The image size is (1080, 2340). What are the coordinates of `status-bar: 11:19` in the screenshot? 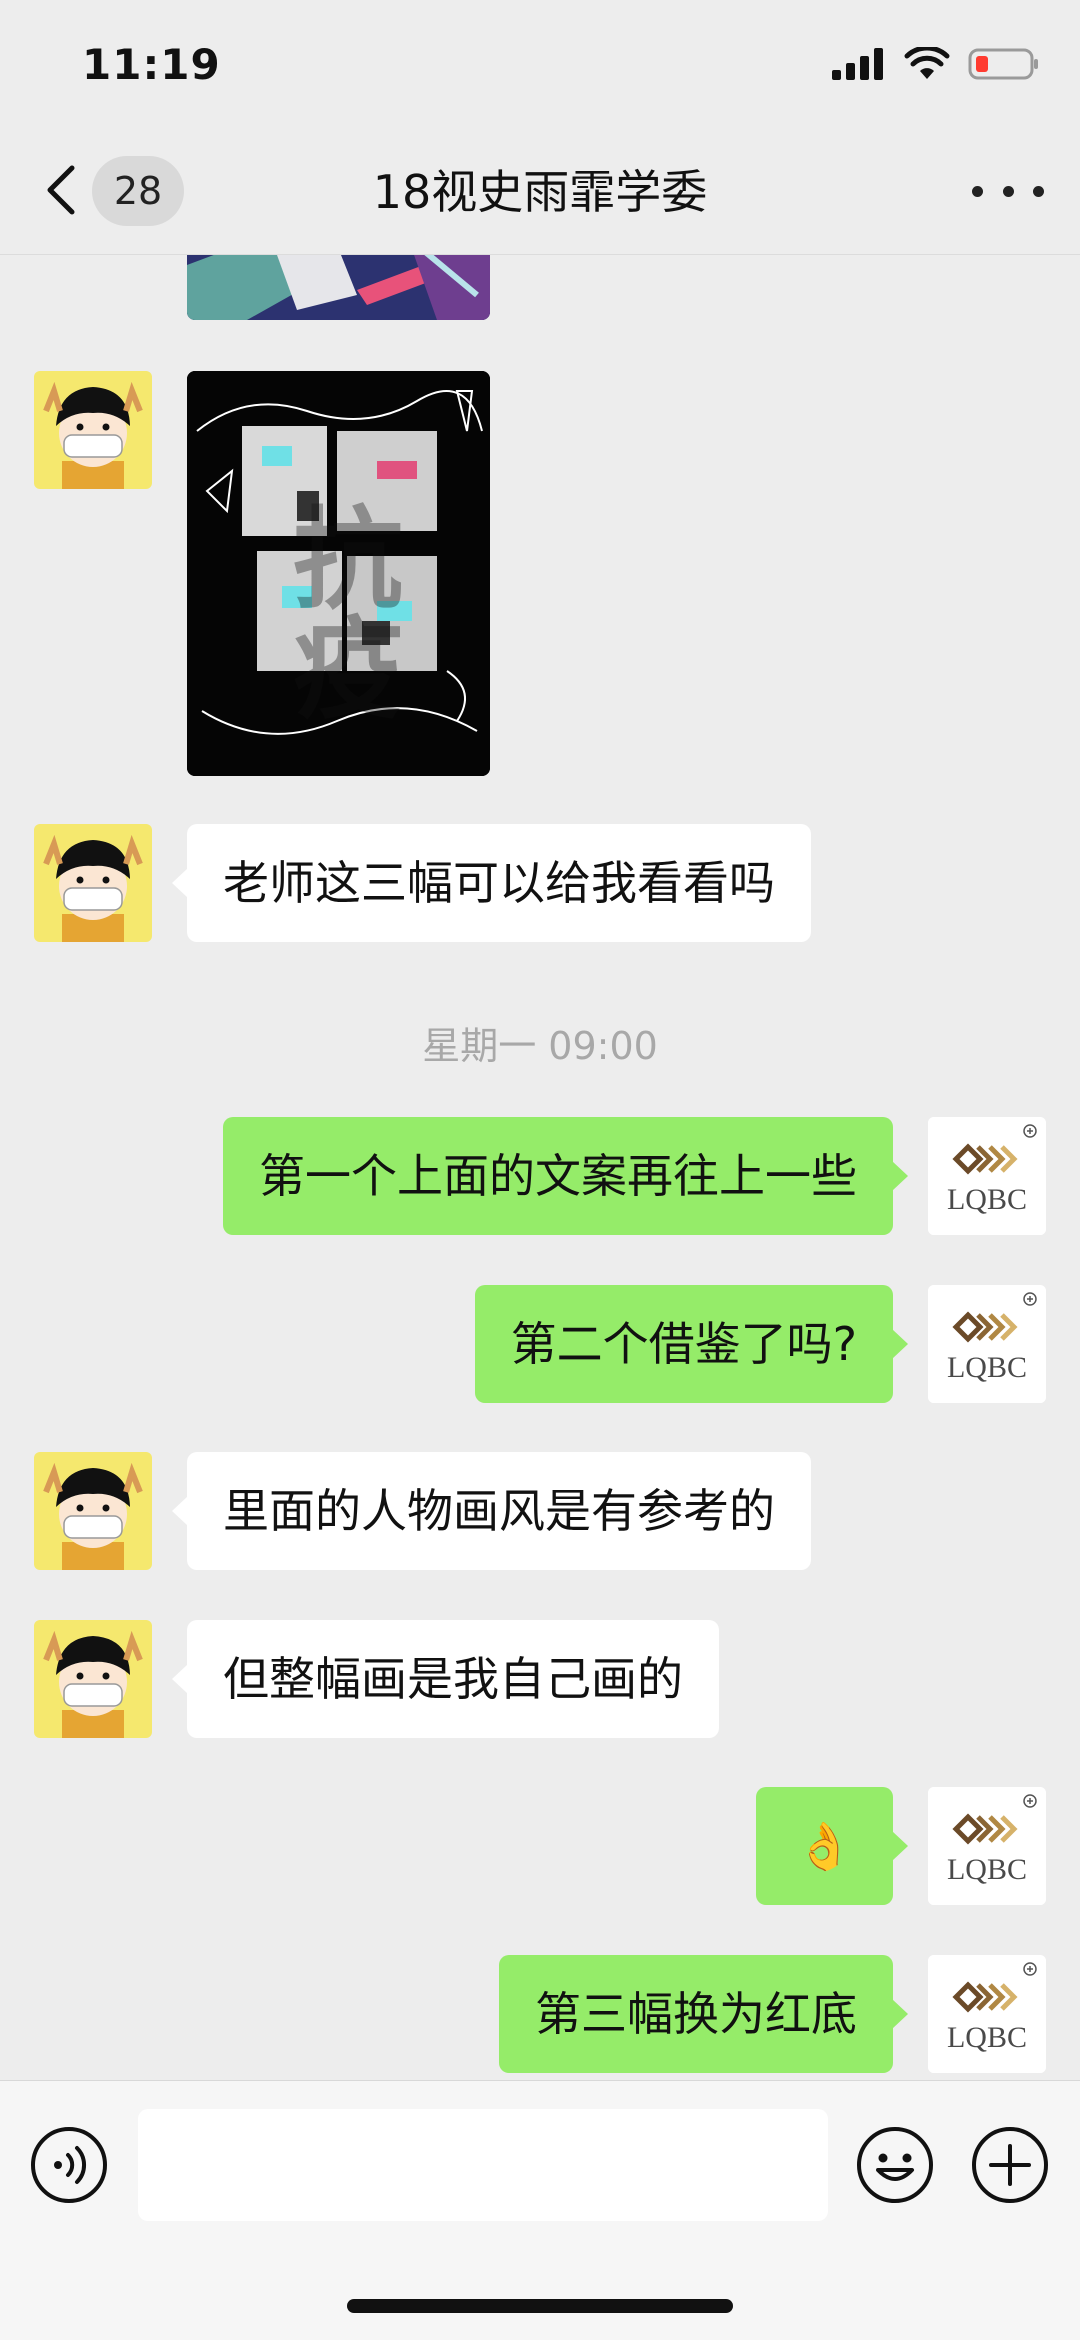 It's located at (540, 65).